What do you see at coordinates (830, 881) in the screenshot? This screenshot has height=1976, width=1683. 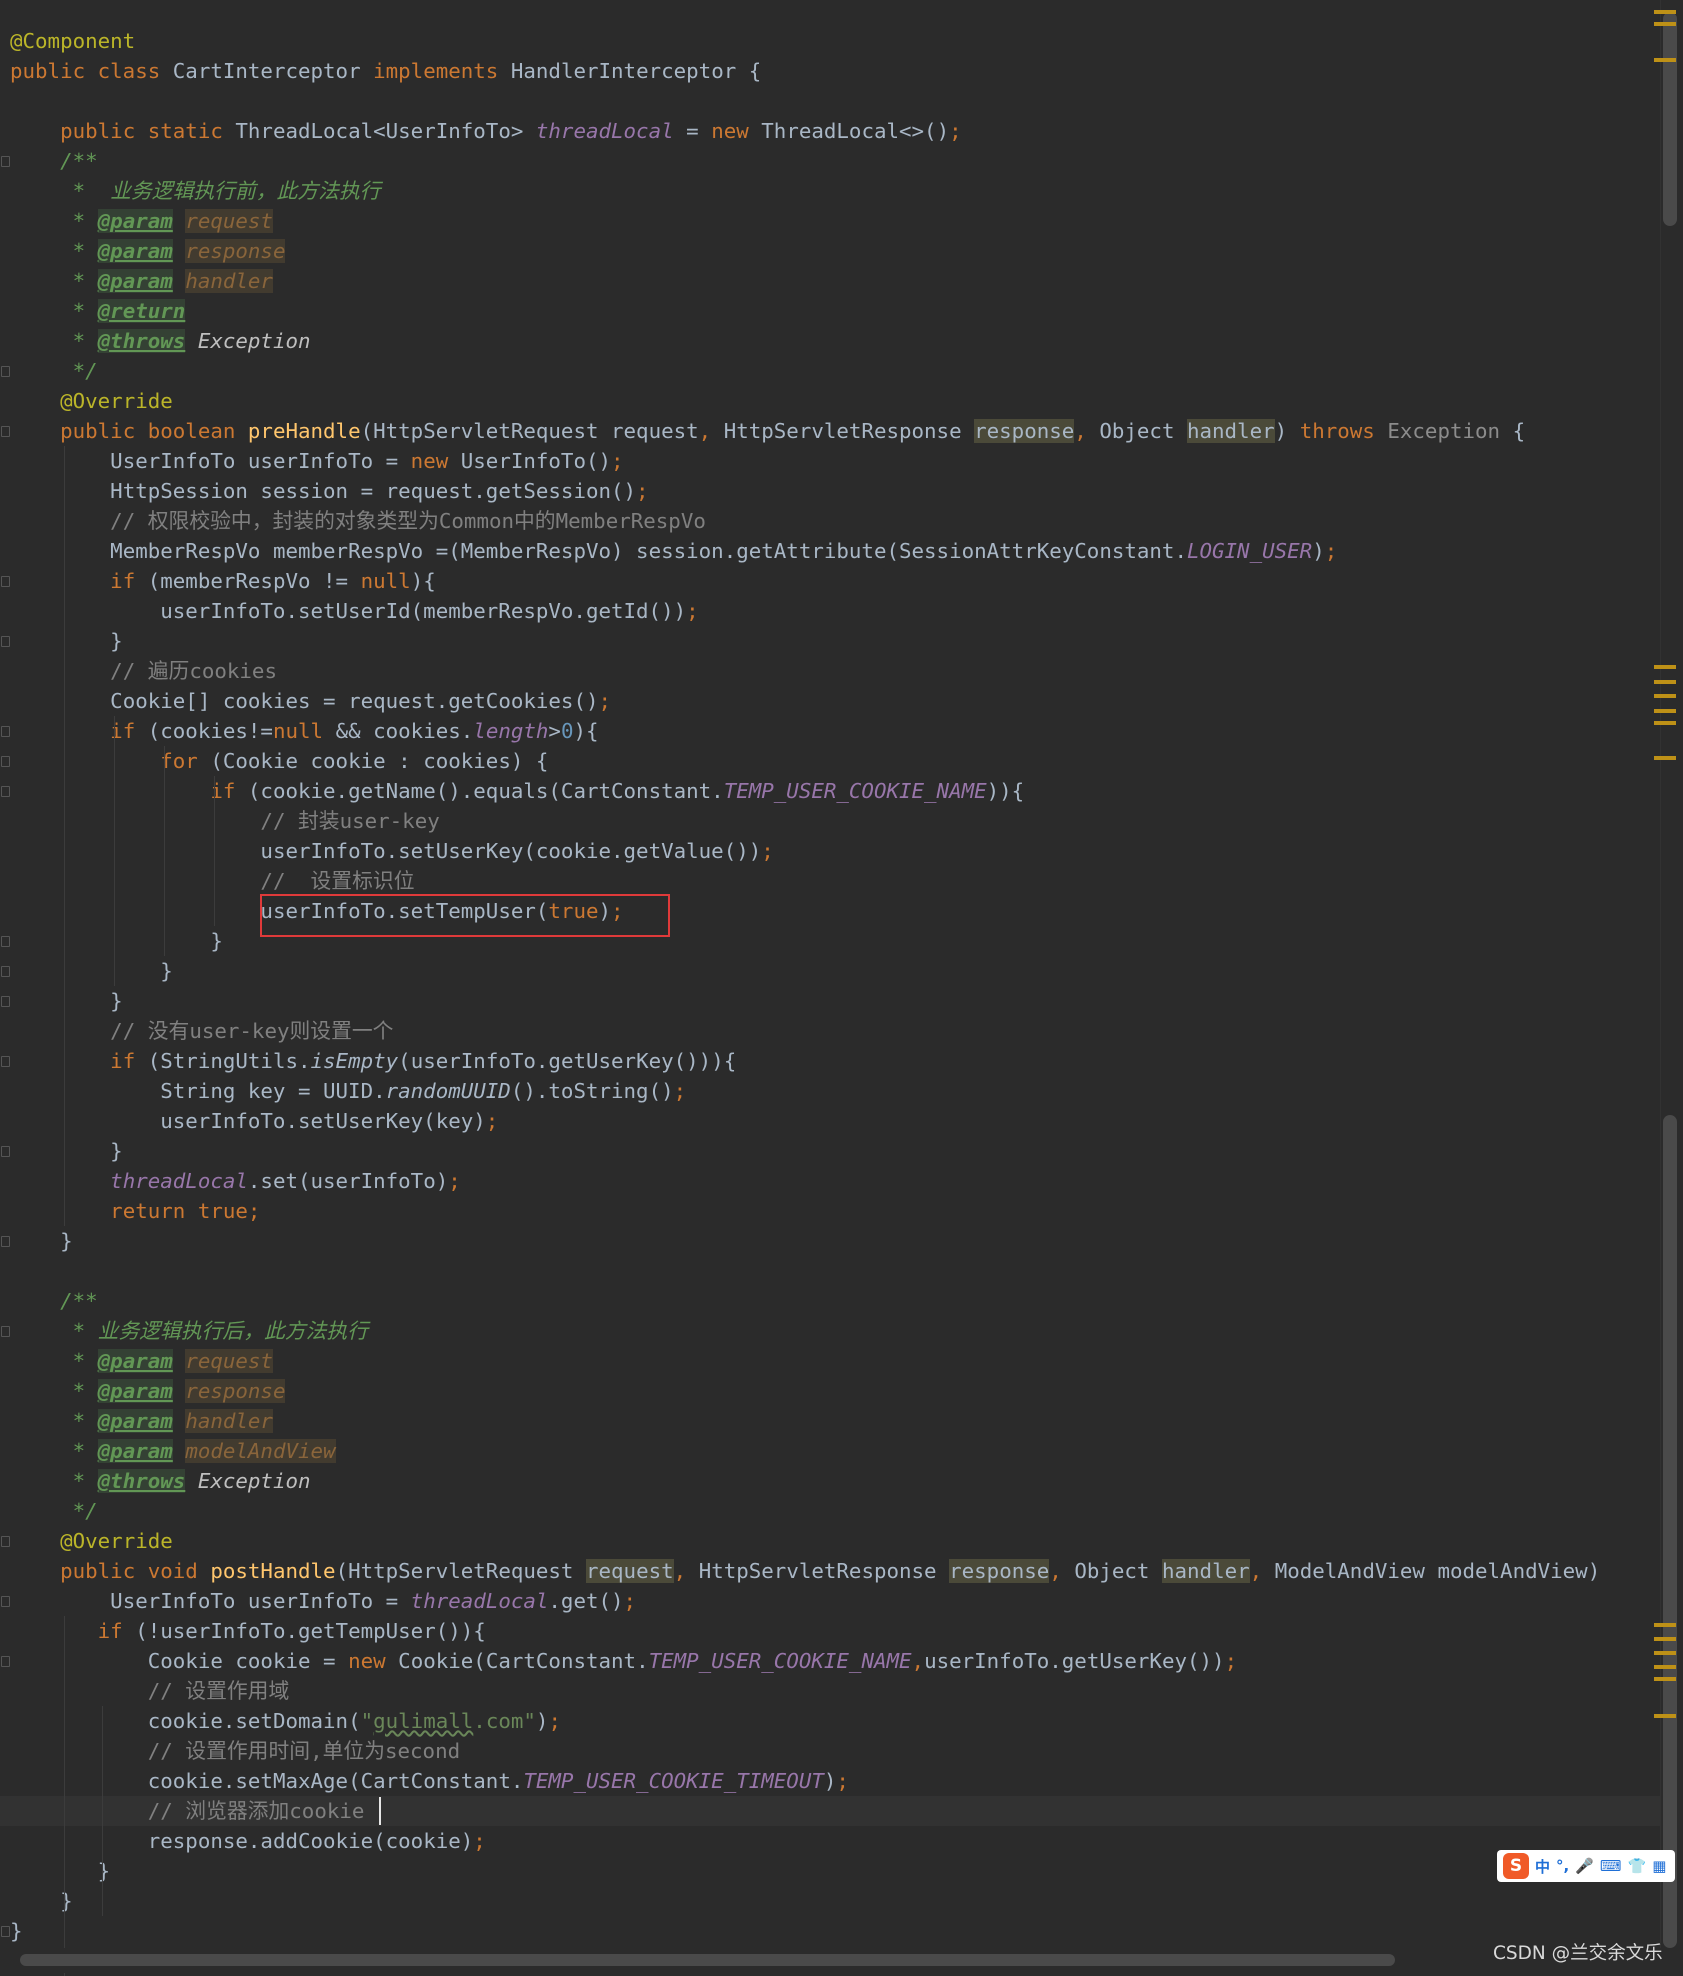 I see `code-line: // 设置标识位` at bounding box center [830, 881].